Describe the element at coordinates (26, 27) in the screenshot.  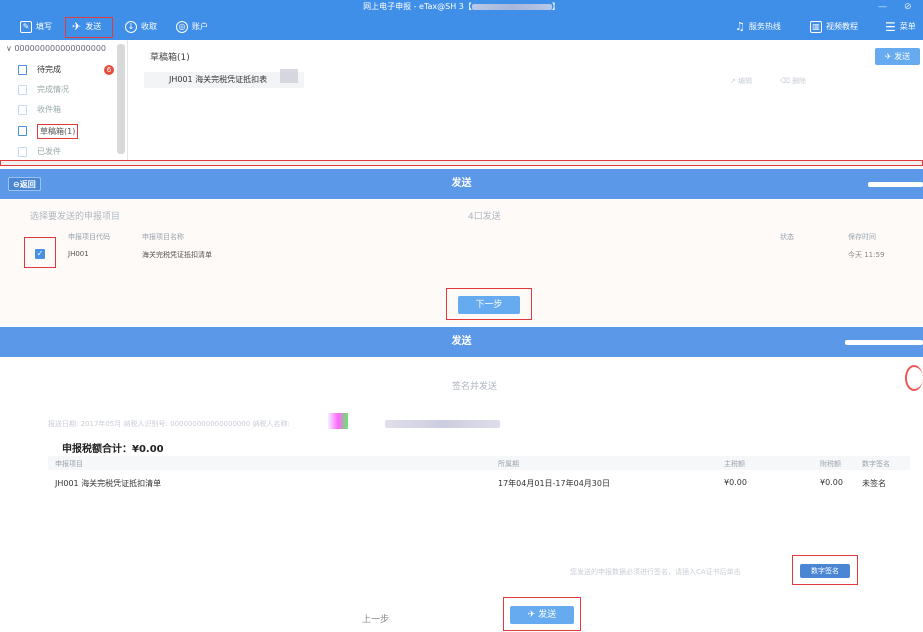
I see `edit-icon: ✎` at that location.